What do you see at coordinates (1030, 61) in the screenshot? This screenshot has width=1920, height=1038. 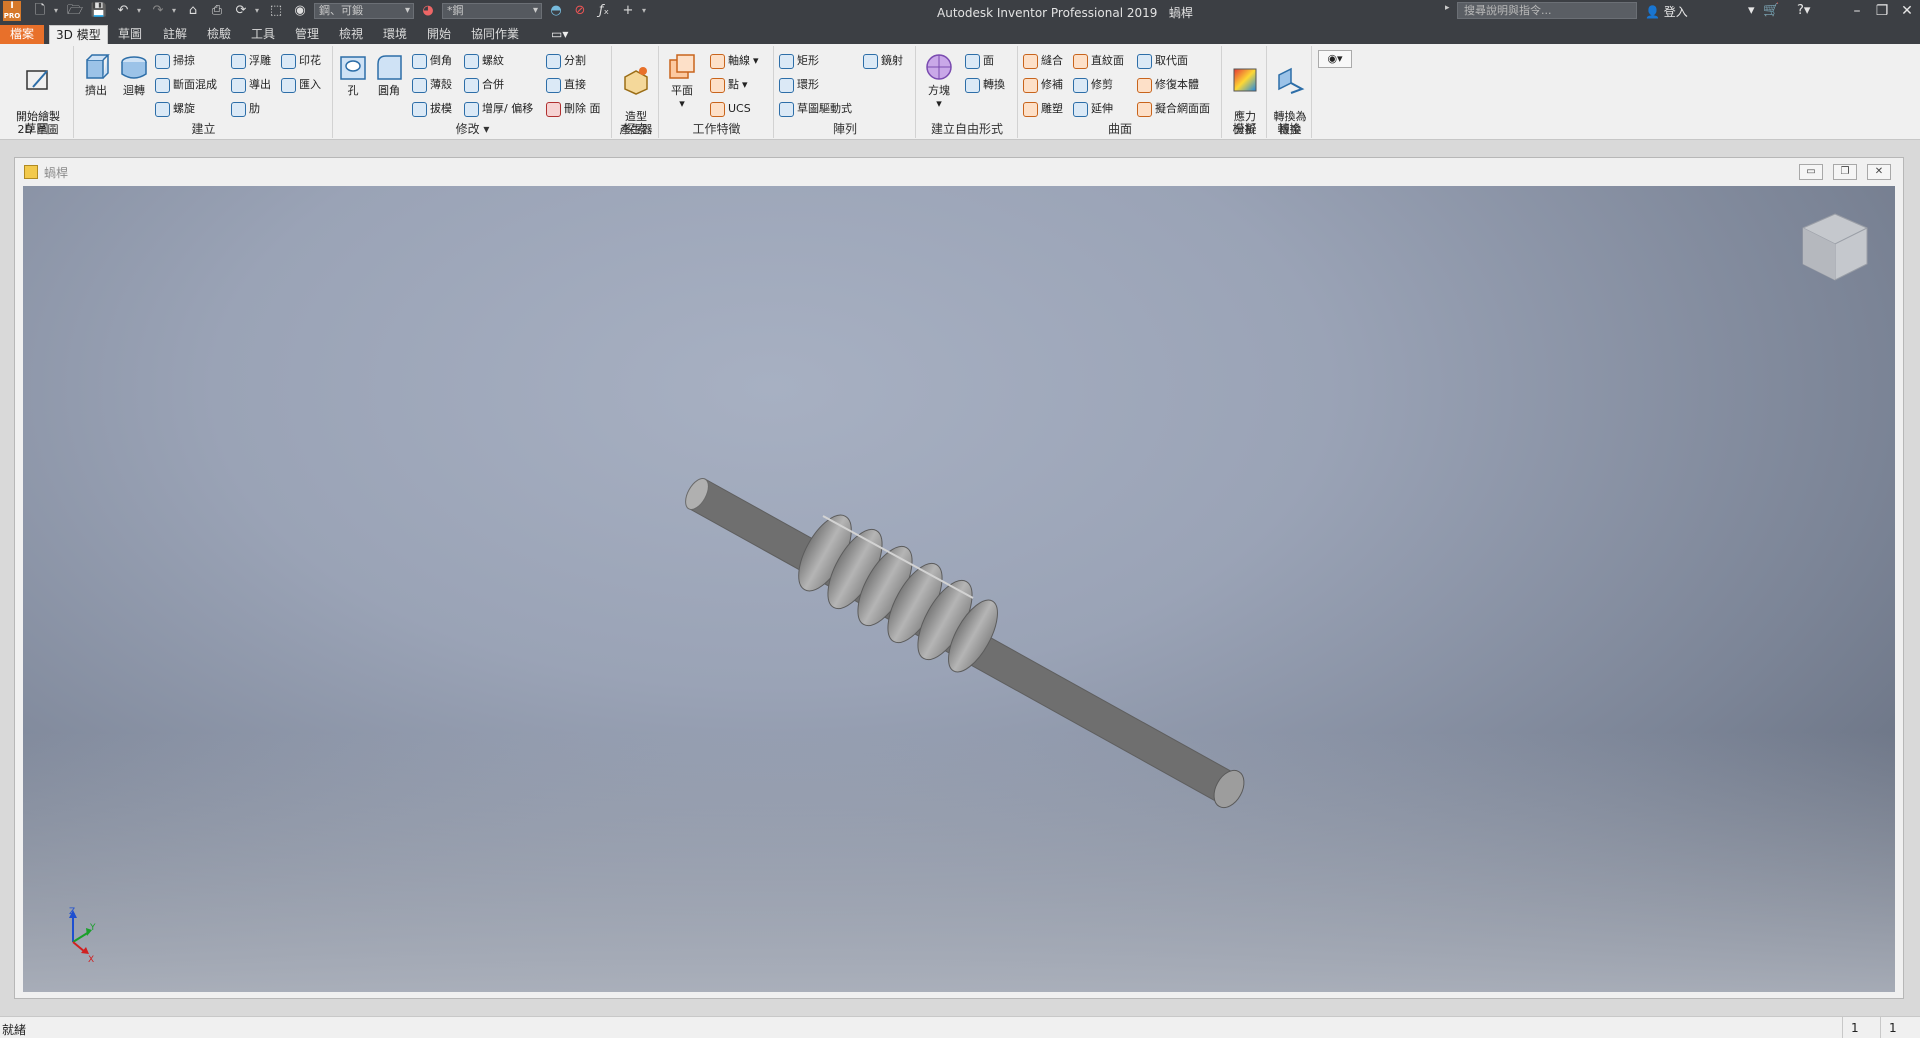 I see `stitch-icon` at bounding box center [1030, 61].